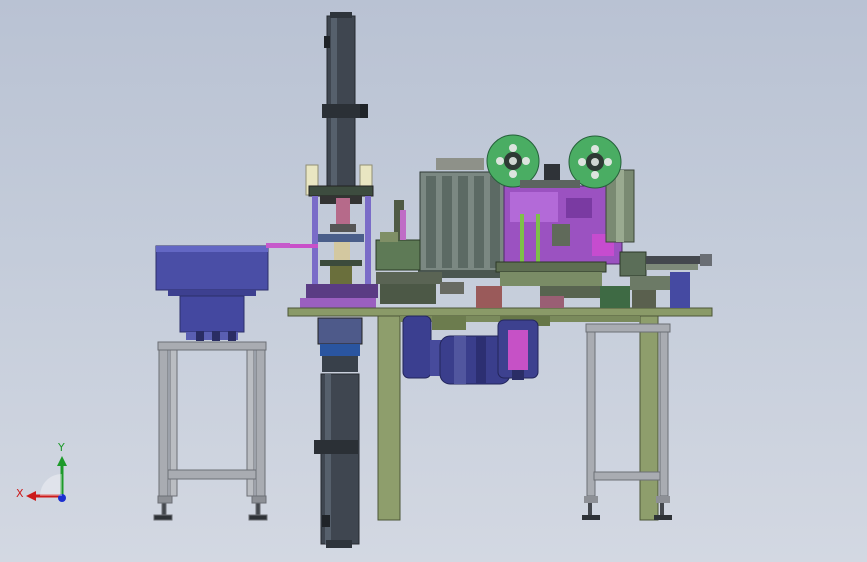 The height and width of the screenshot is (562, 867). What do you see at coordinates (562, 284) in the screenshot?
I see `index-rail` at bounding box center [562, 284].